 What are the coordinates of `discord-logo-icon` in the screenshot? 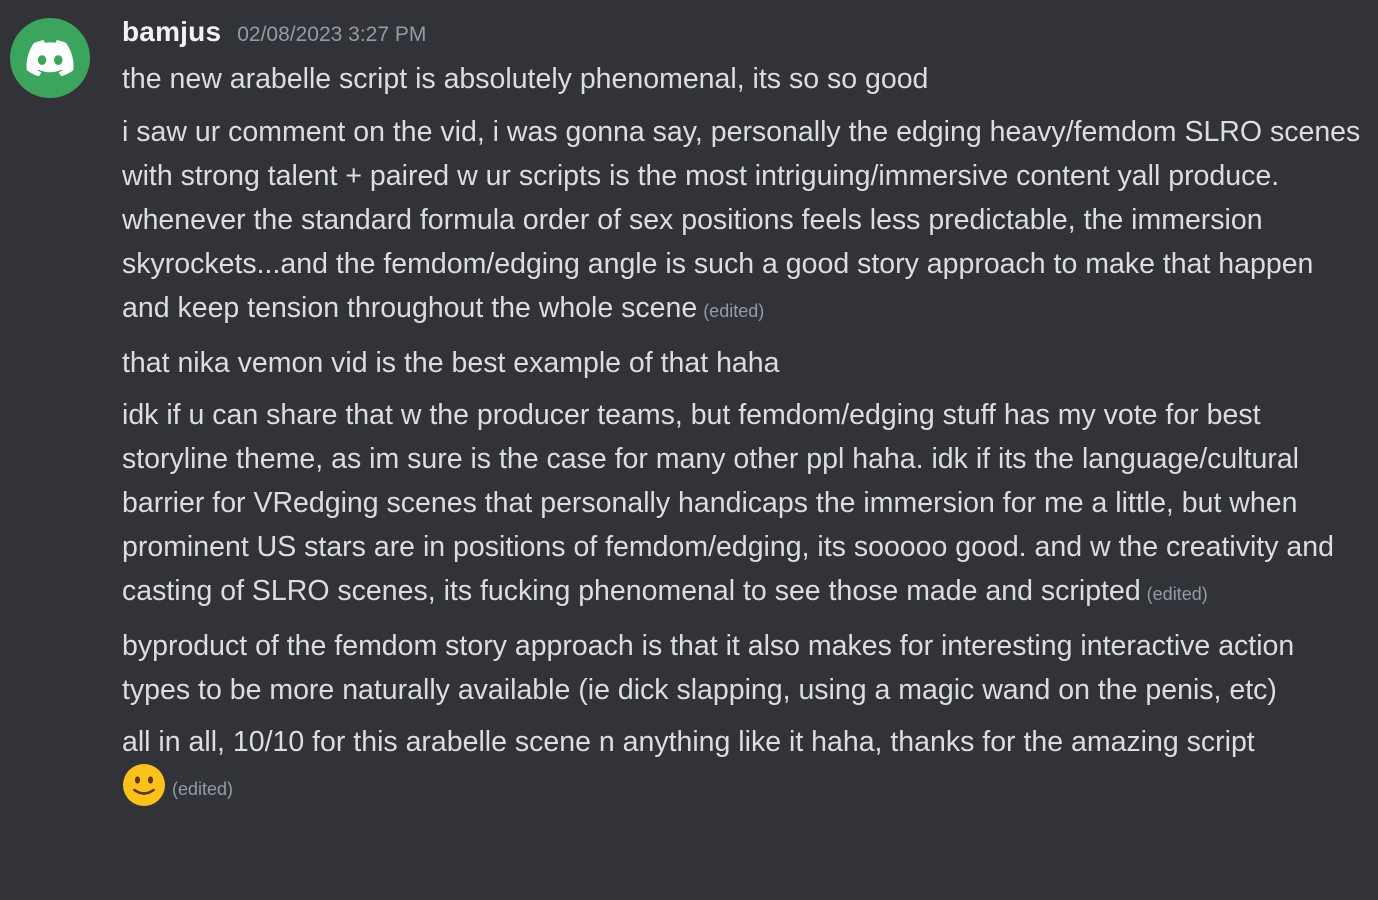 It's located at (50, 58).